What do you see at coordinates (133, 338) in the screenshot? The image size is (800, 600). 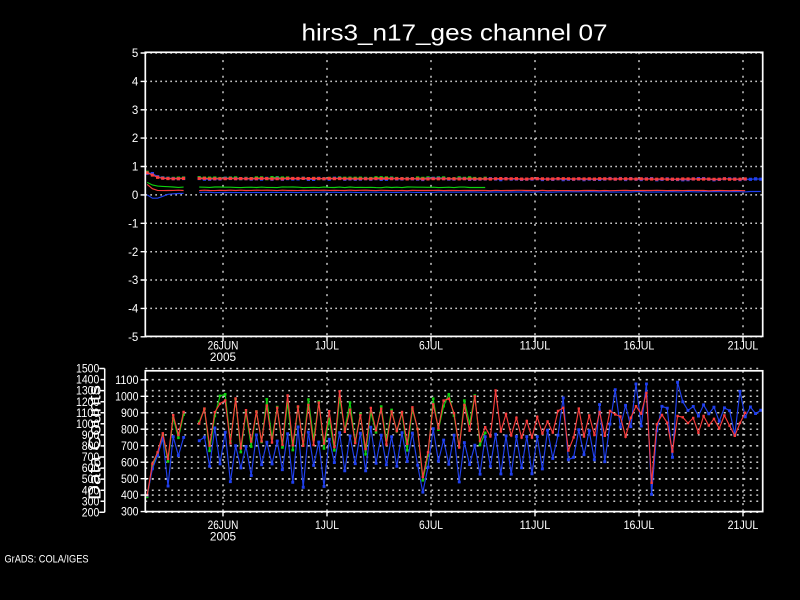 I see `svg-text: -5` at bounding box center [133, 338].